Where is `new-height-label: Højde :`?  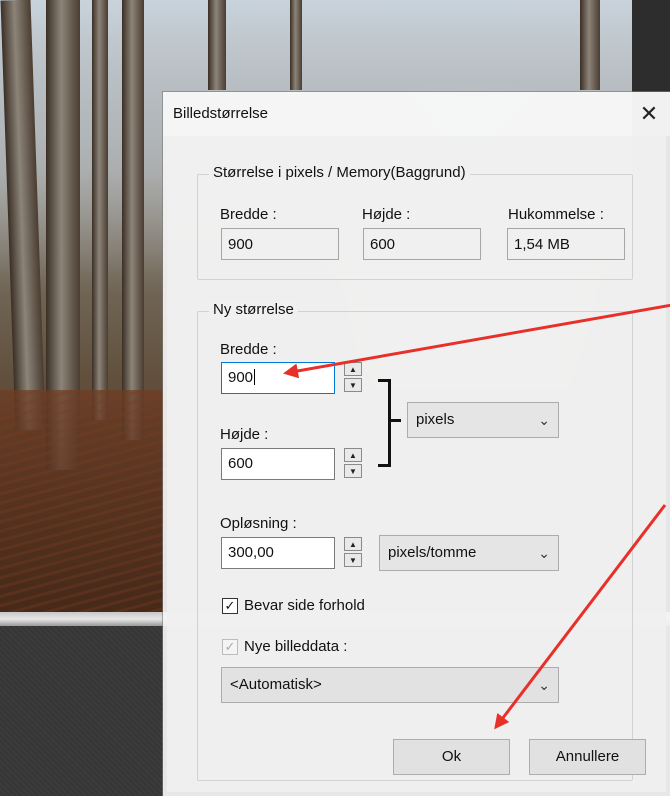 new-height-label: Højde : is located at coordinates (244, 434).